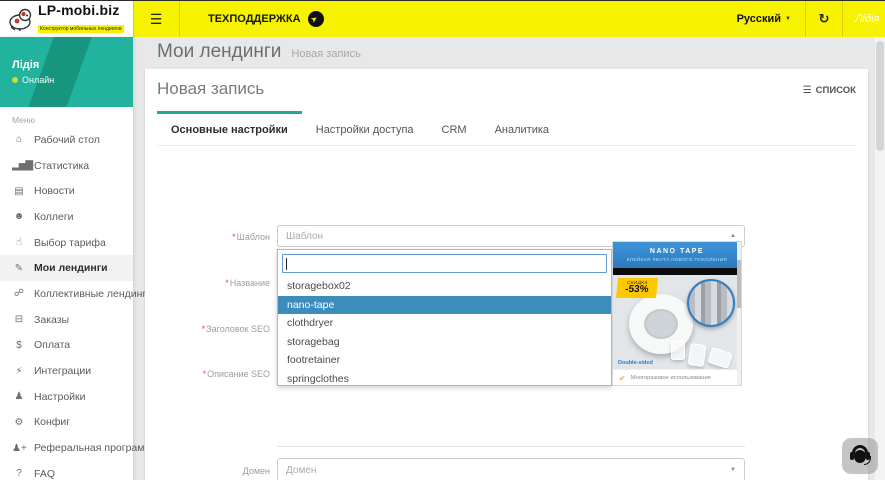 This screenshot has width=885, height=480. I want to click on tariff-icon: ☝, so click(19, 243).